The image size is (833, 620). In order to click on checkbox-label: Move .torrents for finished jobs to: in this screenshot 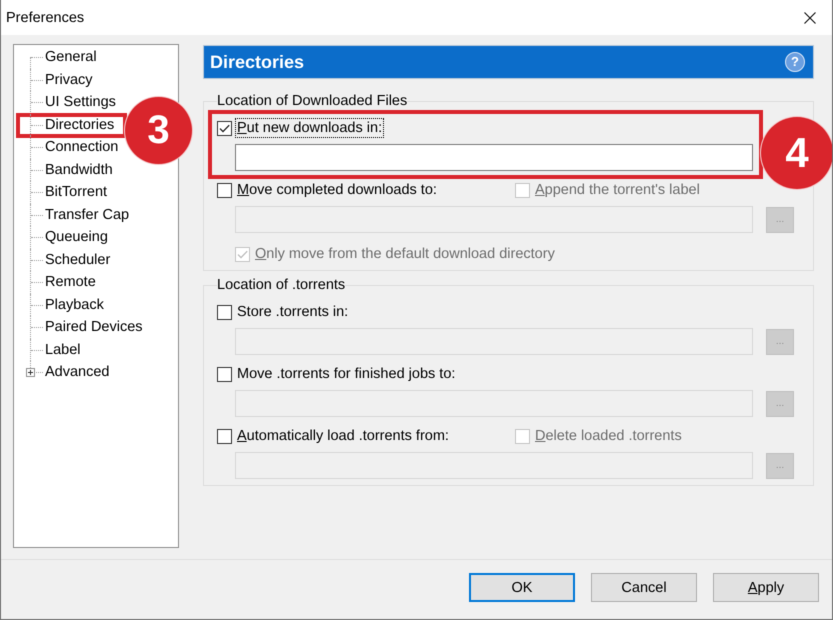, I will do `click(346, 374)`.